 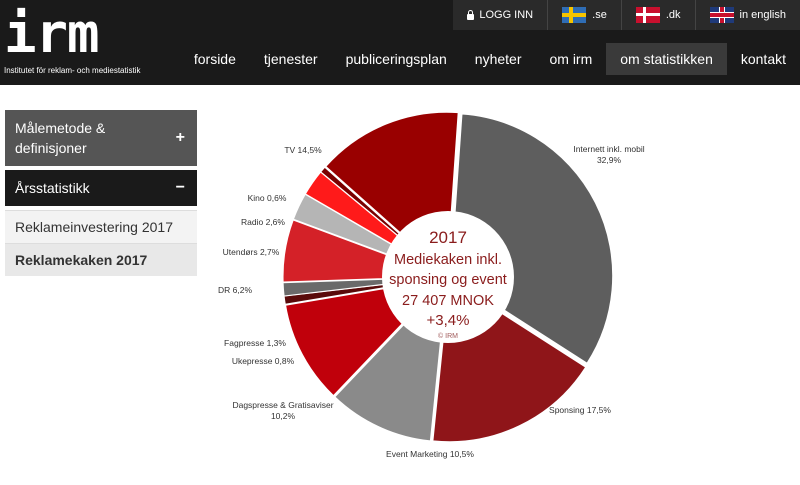 What do you see at coordinates (599, 15) in the screenshot?
I see `sweden-site-label: .se` at bounding box center [599, 15].